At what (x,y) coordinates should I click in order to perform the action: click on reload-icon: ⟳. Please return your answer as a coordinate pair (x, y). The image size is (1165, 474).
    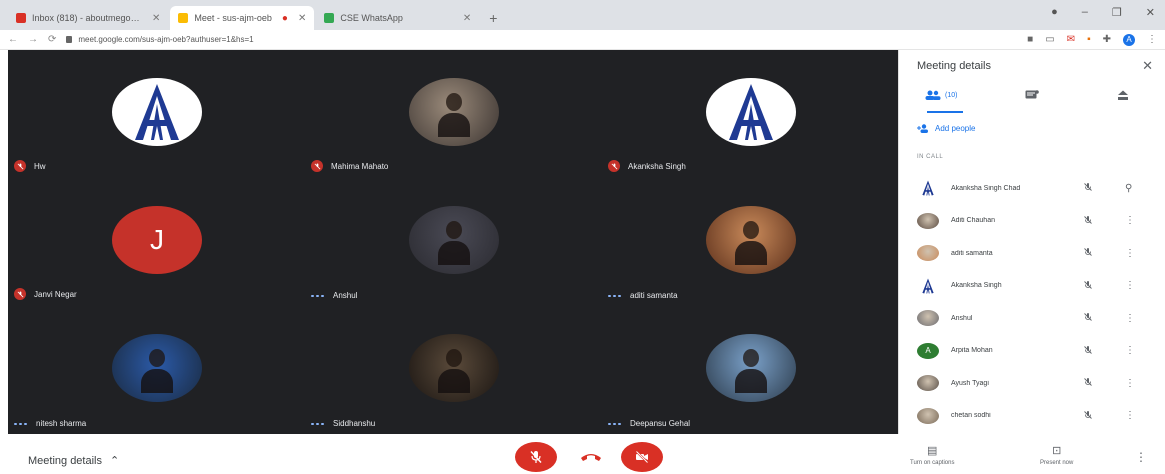
    Looking at the image, I should click on (52, 39).